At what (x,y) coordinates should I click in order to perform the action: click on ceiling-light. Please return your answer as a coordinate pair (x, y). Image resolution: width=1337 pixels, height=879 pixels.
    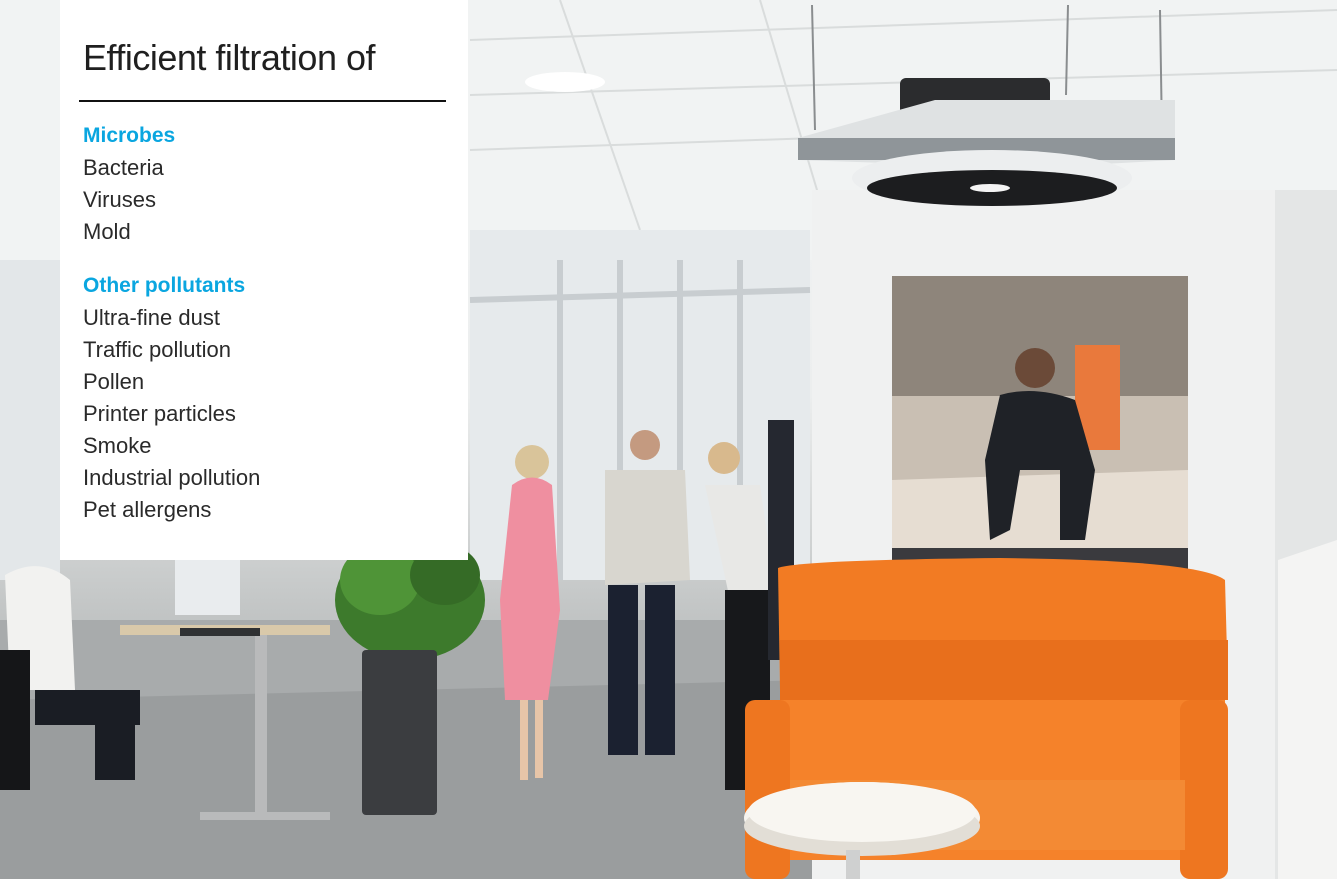
    Looking at the image, I should click on (565, 82).